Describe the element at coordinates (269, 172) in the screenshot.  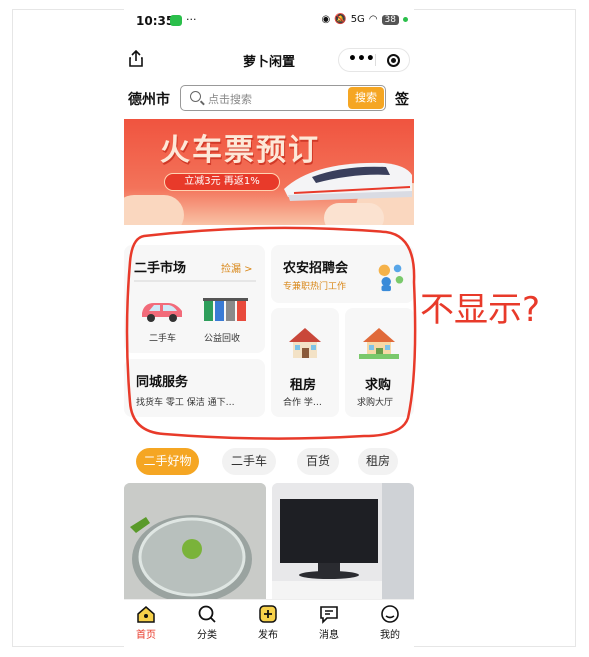
I see `train-ticket-banner: 火车票预订 立减3元 再返1%` at that location.